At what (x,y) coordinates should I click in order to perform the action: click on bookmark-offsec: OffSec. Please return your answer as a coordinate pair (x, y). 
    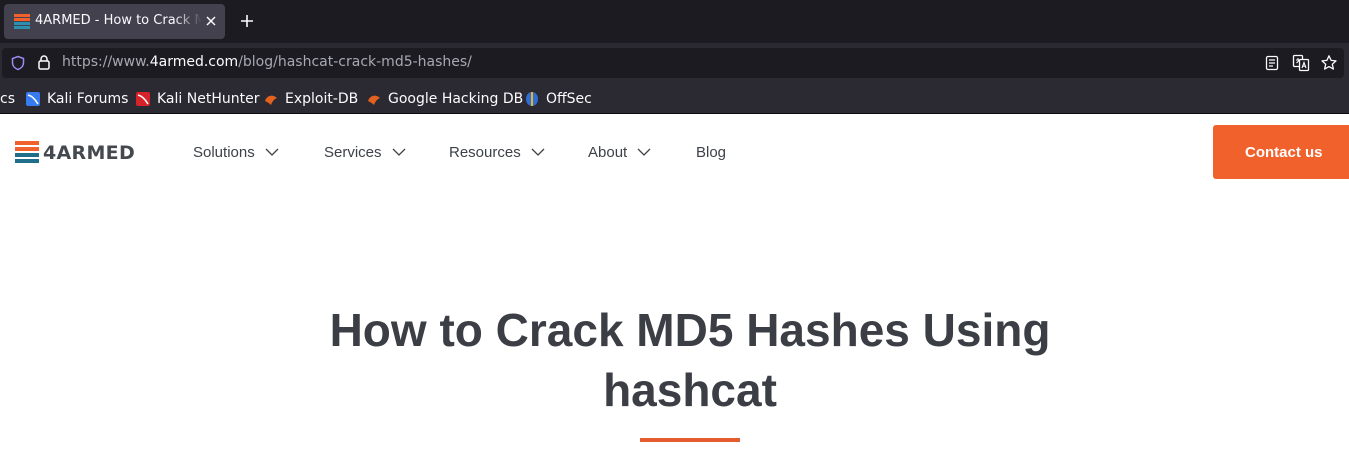
    Looking at the image, I should click on (558, 99).